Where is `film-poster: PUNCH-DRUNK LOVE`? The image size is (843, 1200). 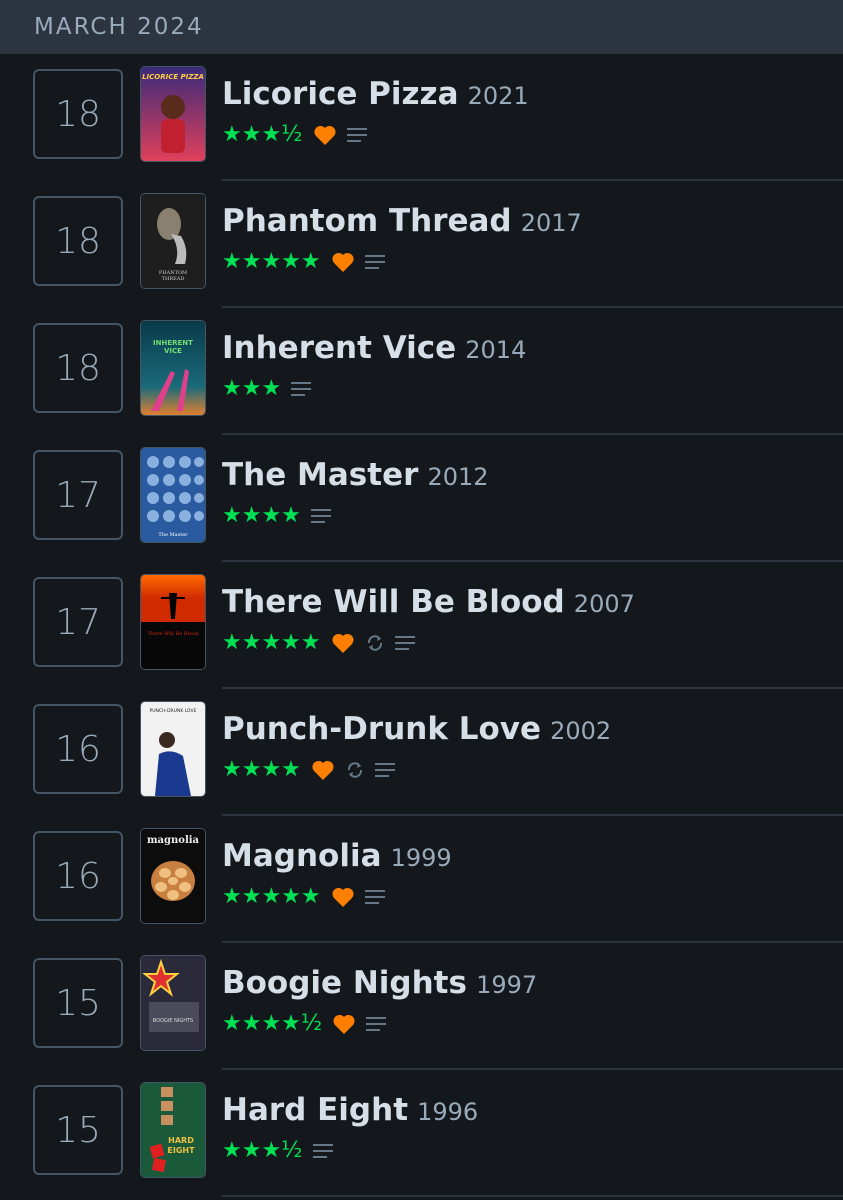 film-poster: PUNCH-DRUNK LOVE is located at coordinates (173, 749).